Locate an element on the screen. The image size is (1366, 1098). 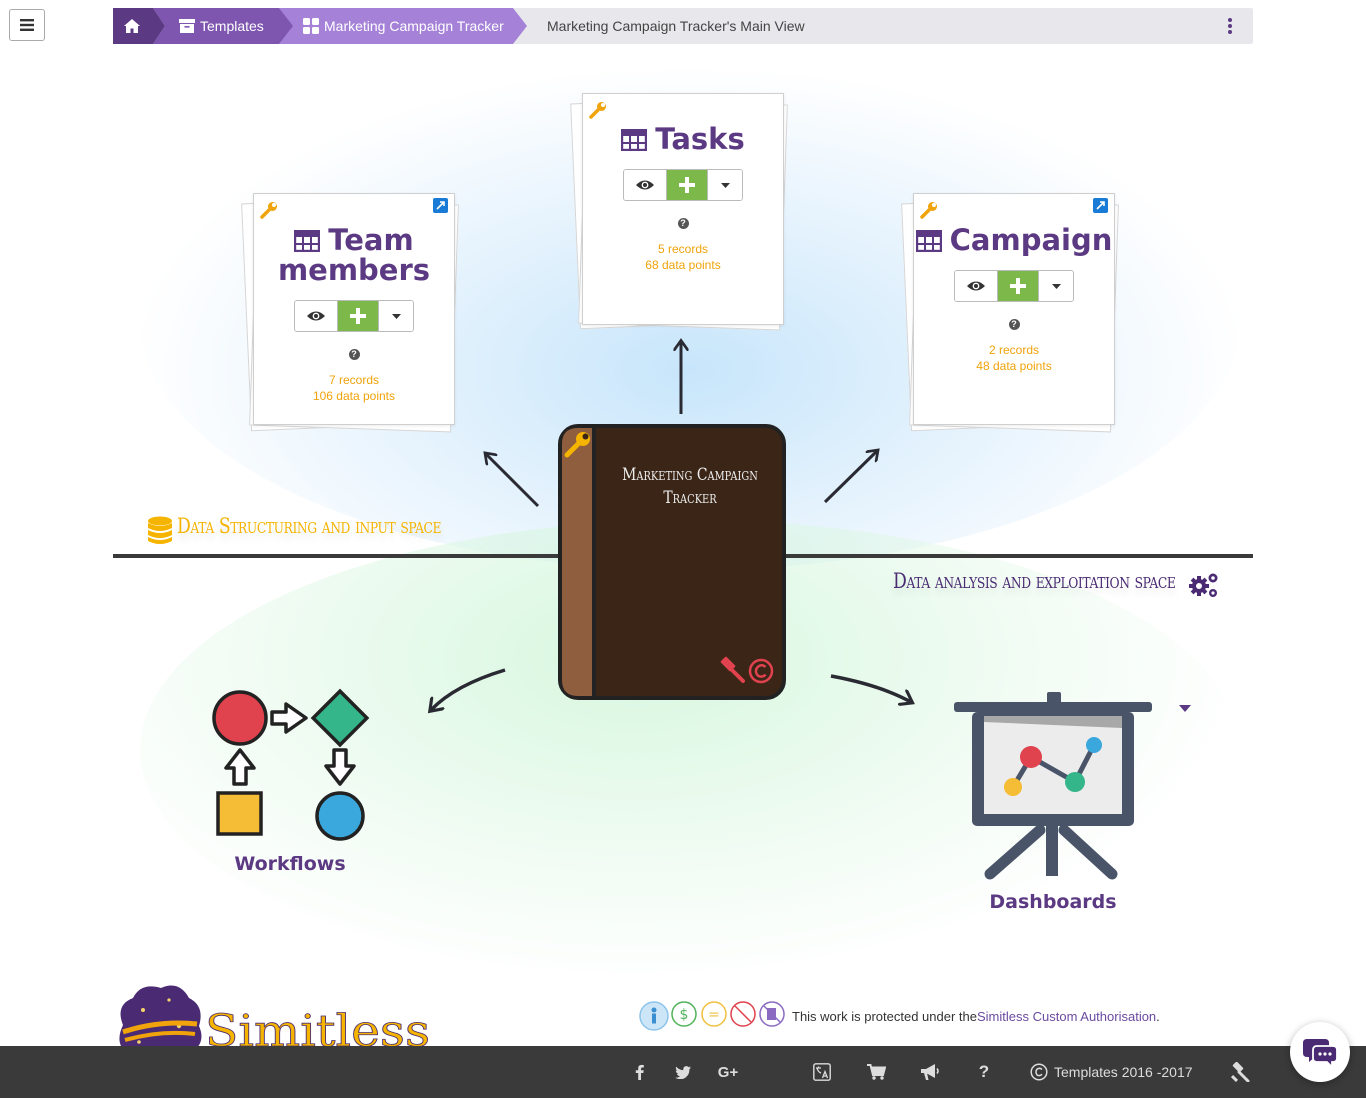
twitter-icon is located at coordinates (683, 1072).